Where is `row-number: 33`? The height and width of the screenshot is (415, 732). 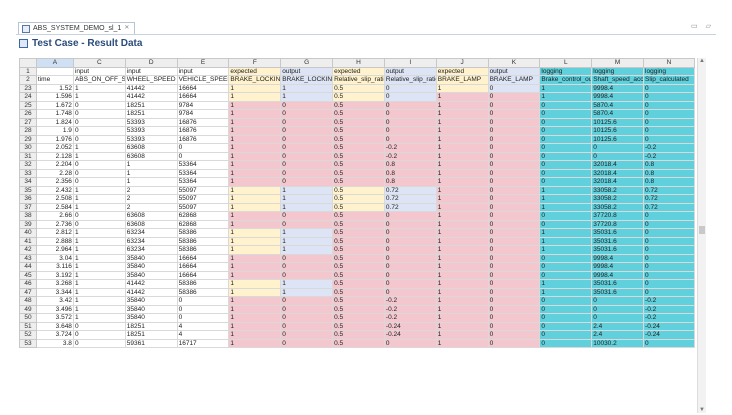
row-number: 33 is located at coordinates (28, 173).